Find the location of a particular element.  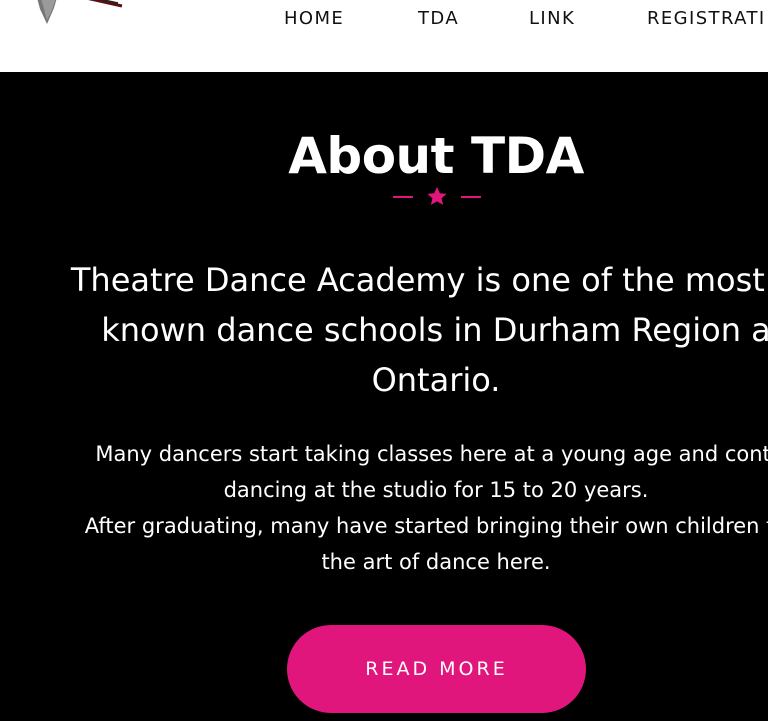

star-icon is located at coordinates (437, 196).